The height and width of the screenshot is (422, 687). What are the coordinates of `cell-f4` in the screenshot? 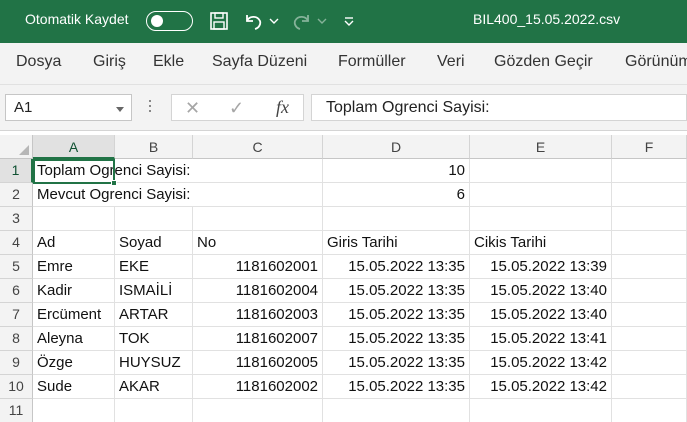 It's located at (649, 243).